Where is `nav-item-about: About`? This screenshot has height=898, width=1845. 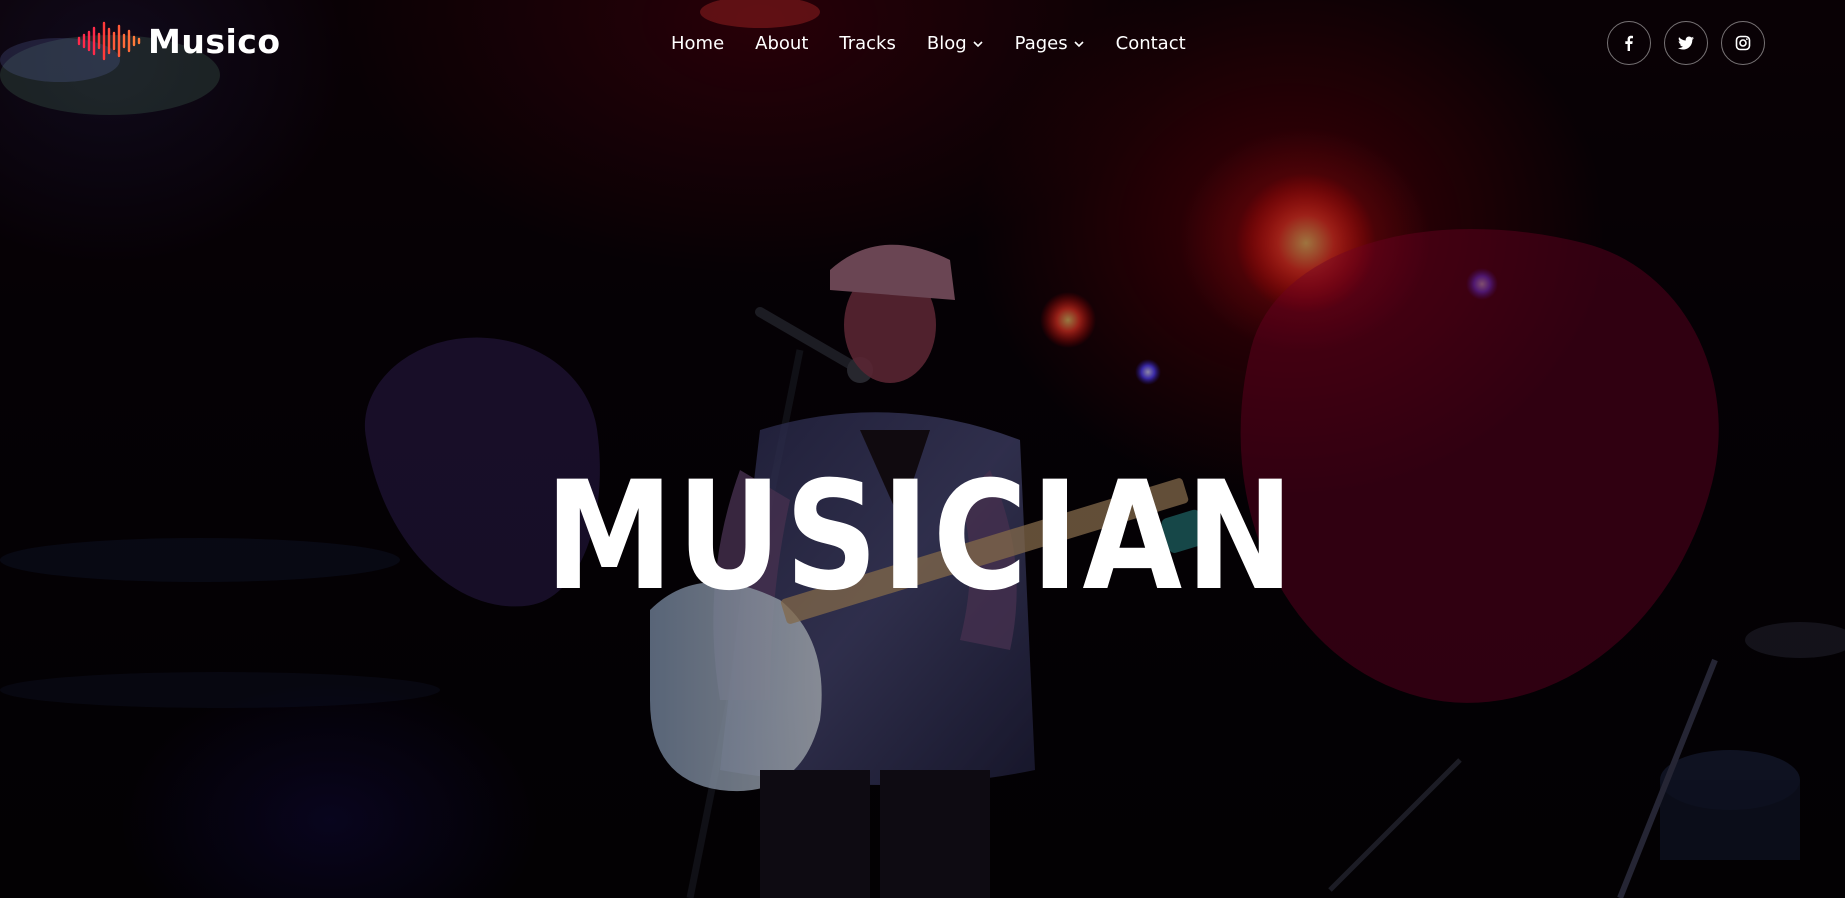 nav-item-about: About is located at coordinates (781, 43).